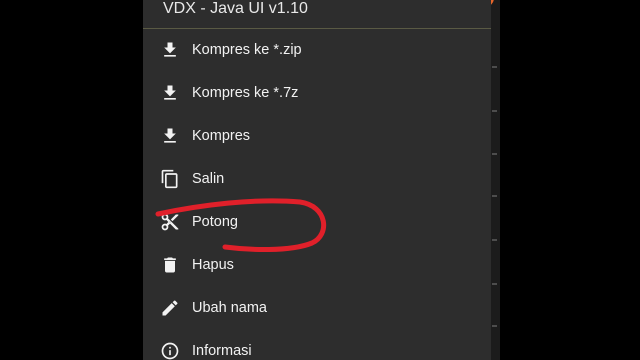 This screenshot has width=640, height=360. Describe the element at coordinates (247, 50) in the screenshot. I see `menu-item-label: Kompres ke *.zip` at that location.